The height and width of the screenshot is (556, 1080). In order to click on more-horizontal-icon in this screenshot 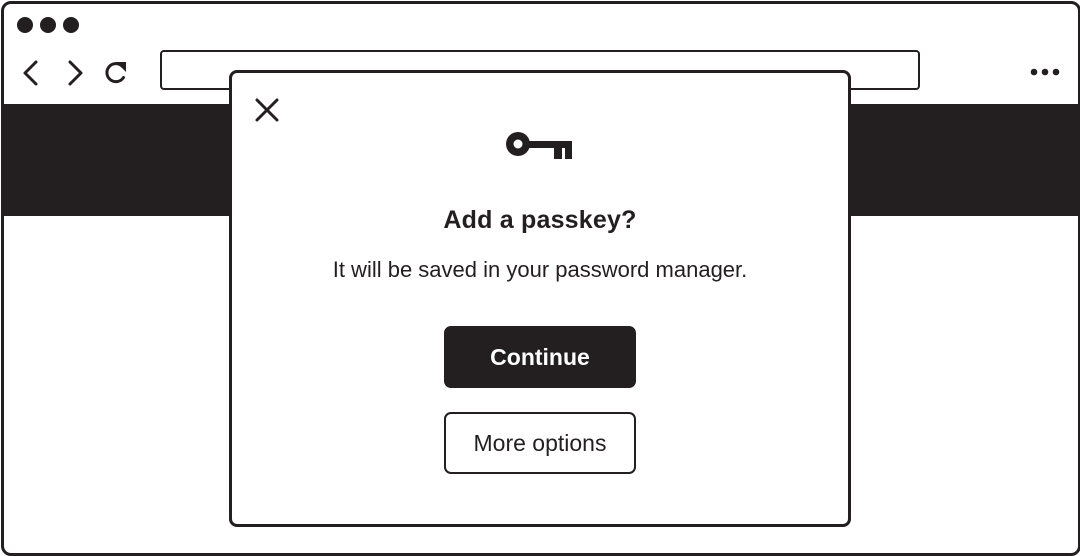, I will do `click(1045, 72)`.